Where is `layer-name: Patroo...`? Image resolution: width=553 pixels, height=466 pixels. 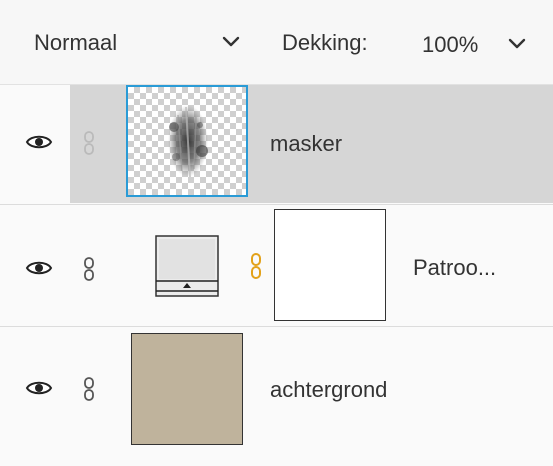 layer-name: Patroo... is located at coordinates (454, 268).